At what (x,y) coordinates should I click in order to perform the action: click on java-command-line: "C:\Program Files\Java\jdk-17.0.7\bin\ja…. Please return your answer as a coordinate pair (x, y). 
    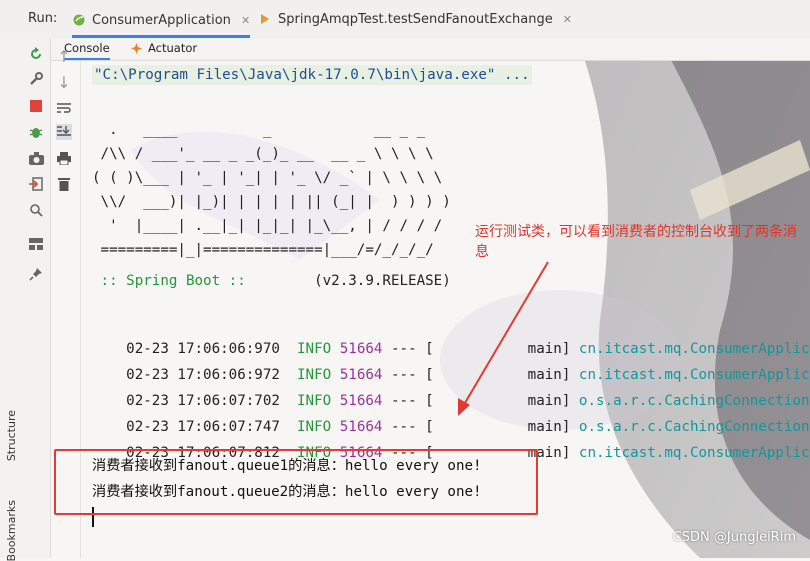
    Looking at the image, I should click on (312, 75).